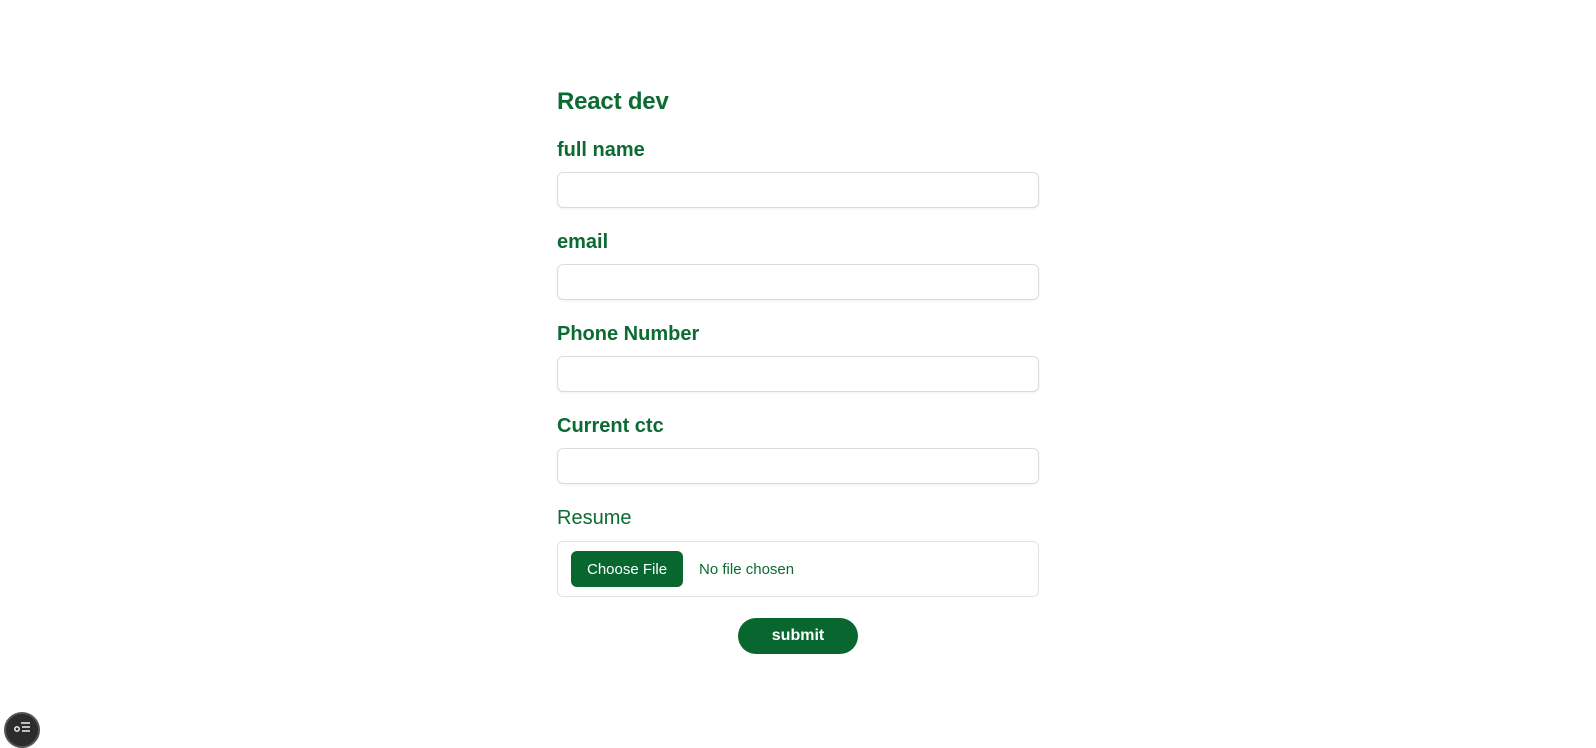  What do you see at coordinates (583, 242) in the screenshot?
I see `email-label: email` at bounding box center [583, 242].